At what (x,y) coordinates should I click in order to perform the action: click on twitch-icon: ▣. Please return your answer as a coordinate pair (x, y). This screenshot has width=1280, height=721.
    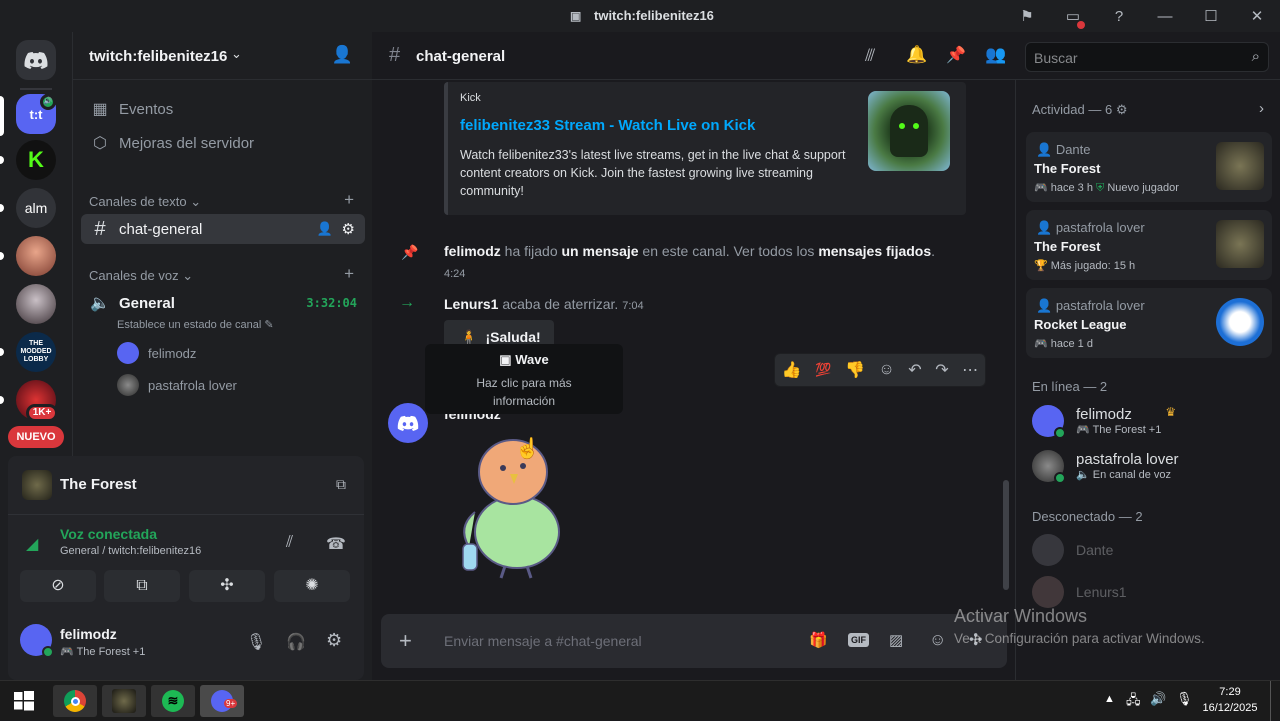
    Looking at the image, I should click on (576, 16).